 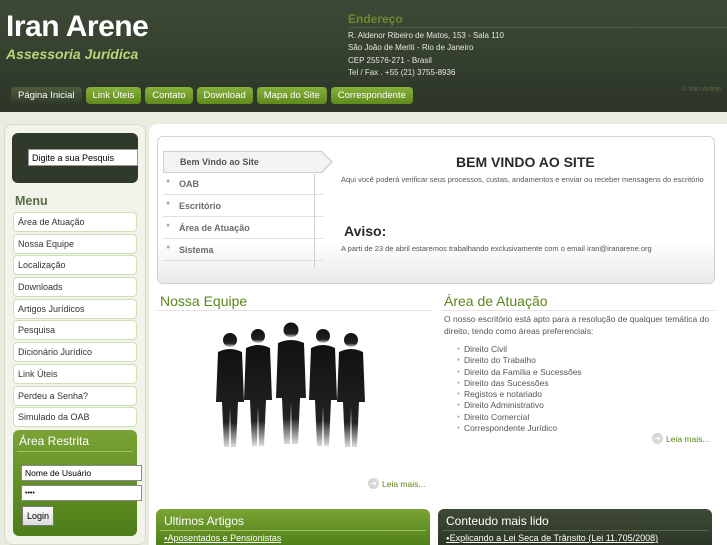 What do you see at coordinates (243, 184) in the screenshot?
I see `tab-oab: ● OAB` at bounding box center [243, 184].